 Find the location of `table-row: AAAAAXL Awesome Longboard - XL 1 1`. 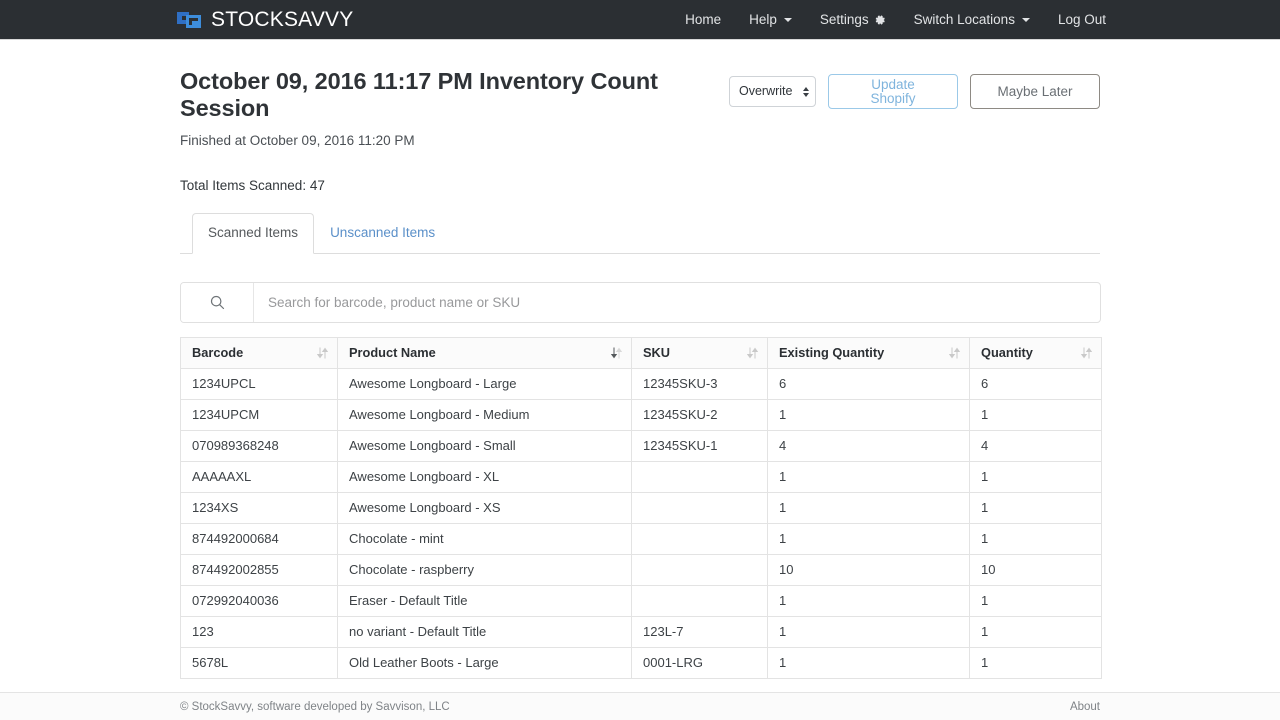

table-row: AAAAAXL Awesome Longboard - XL 1 1 is located at coordinates (641, 476).